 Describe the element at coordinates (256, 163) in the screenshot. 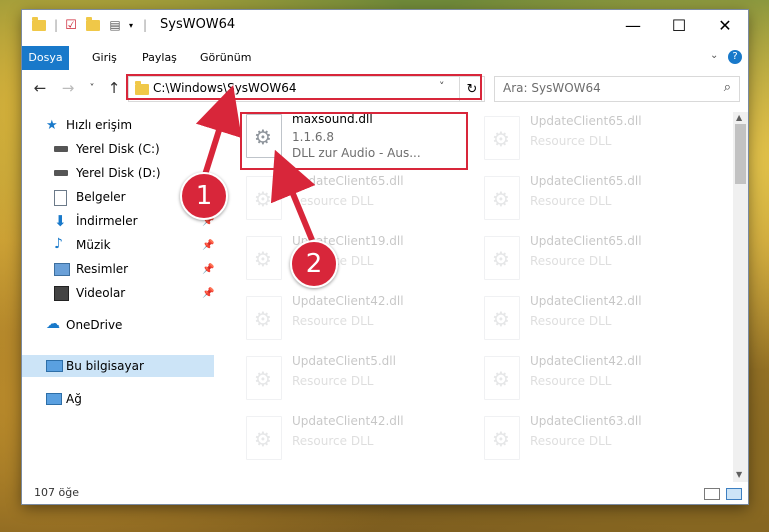

I see `callout-arrows` at that location.